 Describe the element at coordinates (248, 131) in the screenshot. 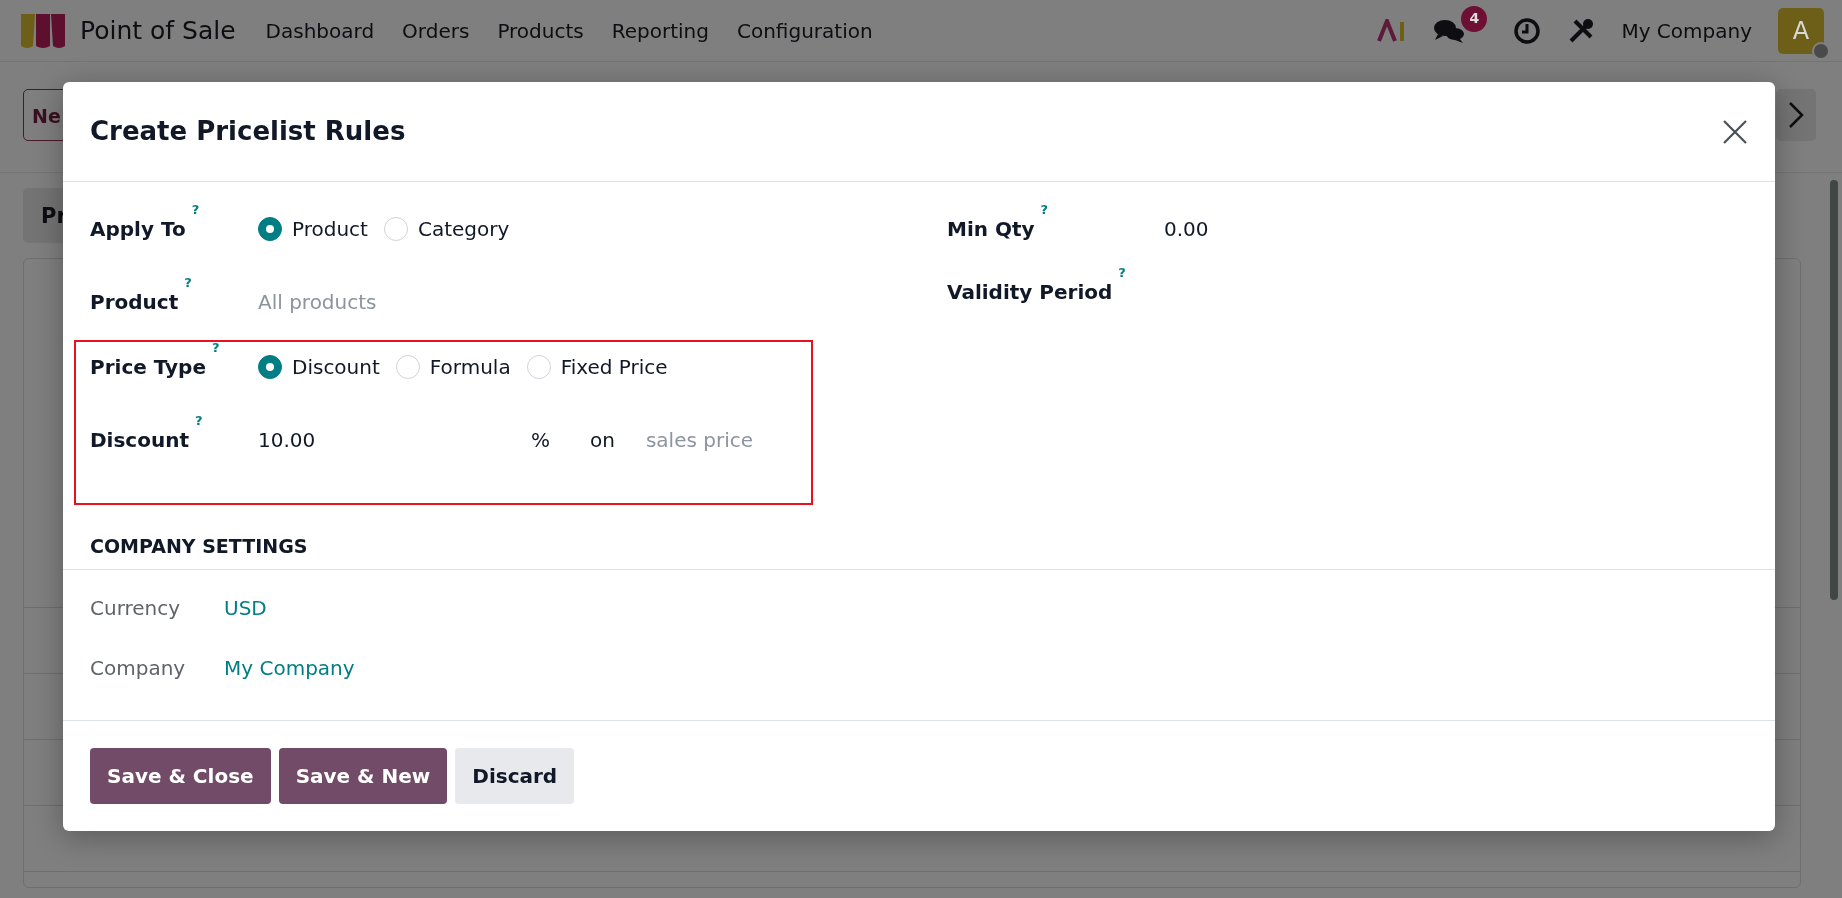

I see `dialog-title: Create Pricelist Rules` at that location.